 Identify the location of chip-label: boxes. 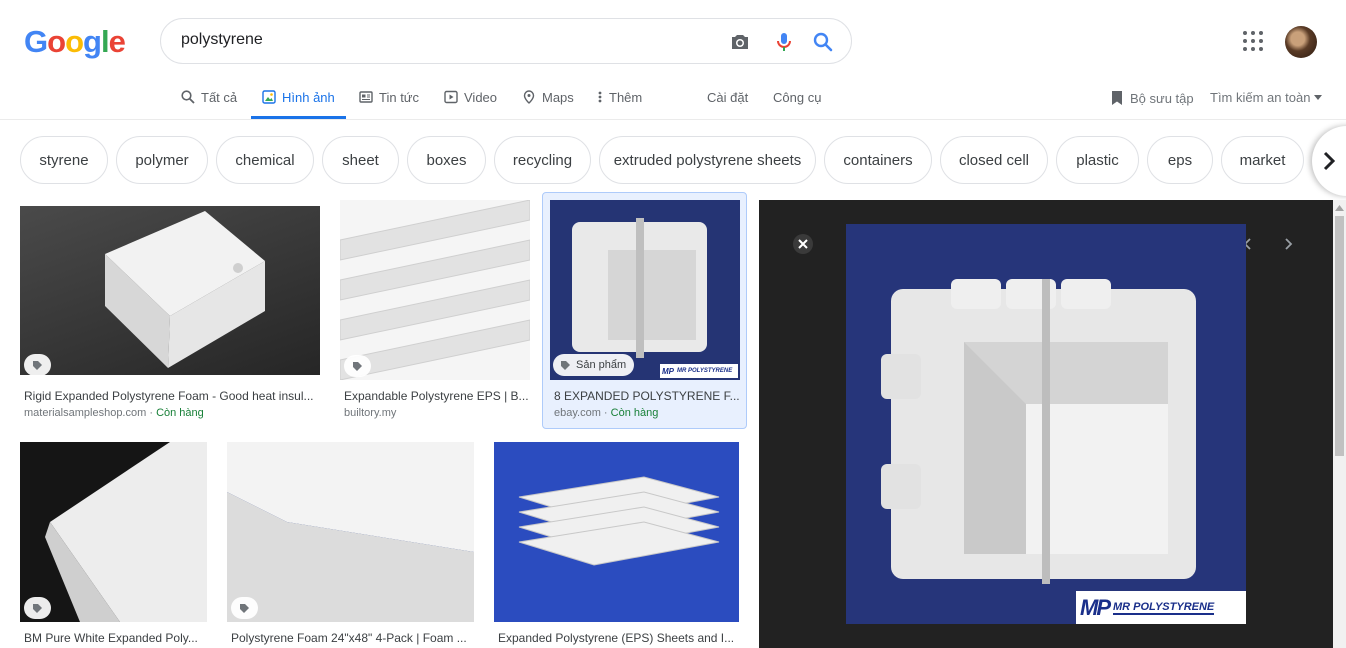
(446, 160).